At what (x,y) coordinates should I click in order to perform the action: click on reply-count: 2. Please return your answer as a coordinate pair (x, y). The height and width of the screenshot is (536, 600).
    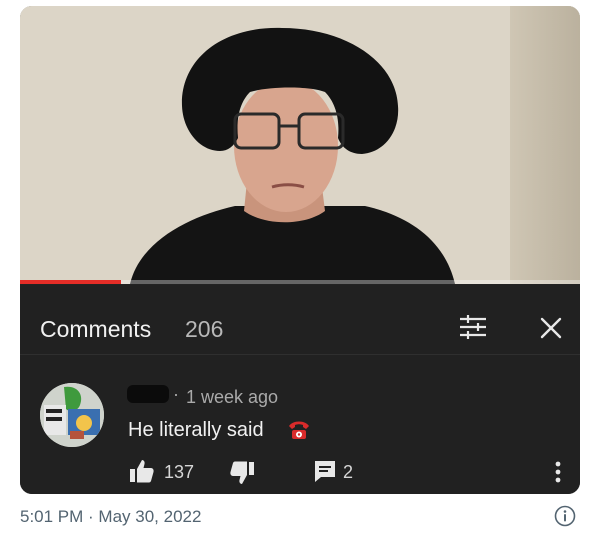
    Looking at the image, I should click on (348, 472).